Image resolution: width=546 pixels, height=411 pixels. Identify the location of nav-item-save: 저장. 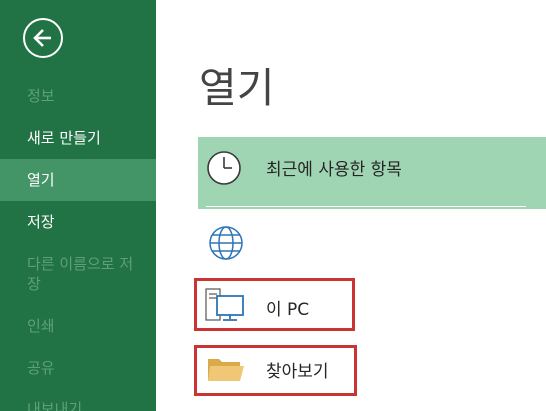
(78, 222).